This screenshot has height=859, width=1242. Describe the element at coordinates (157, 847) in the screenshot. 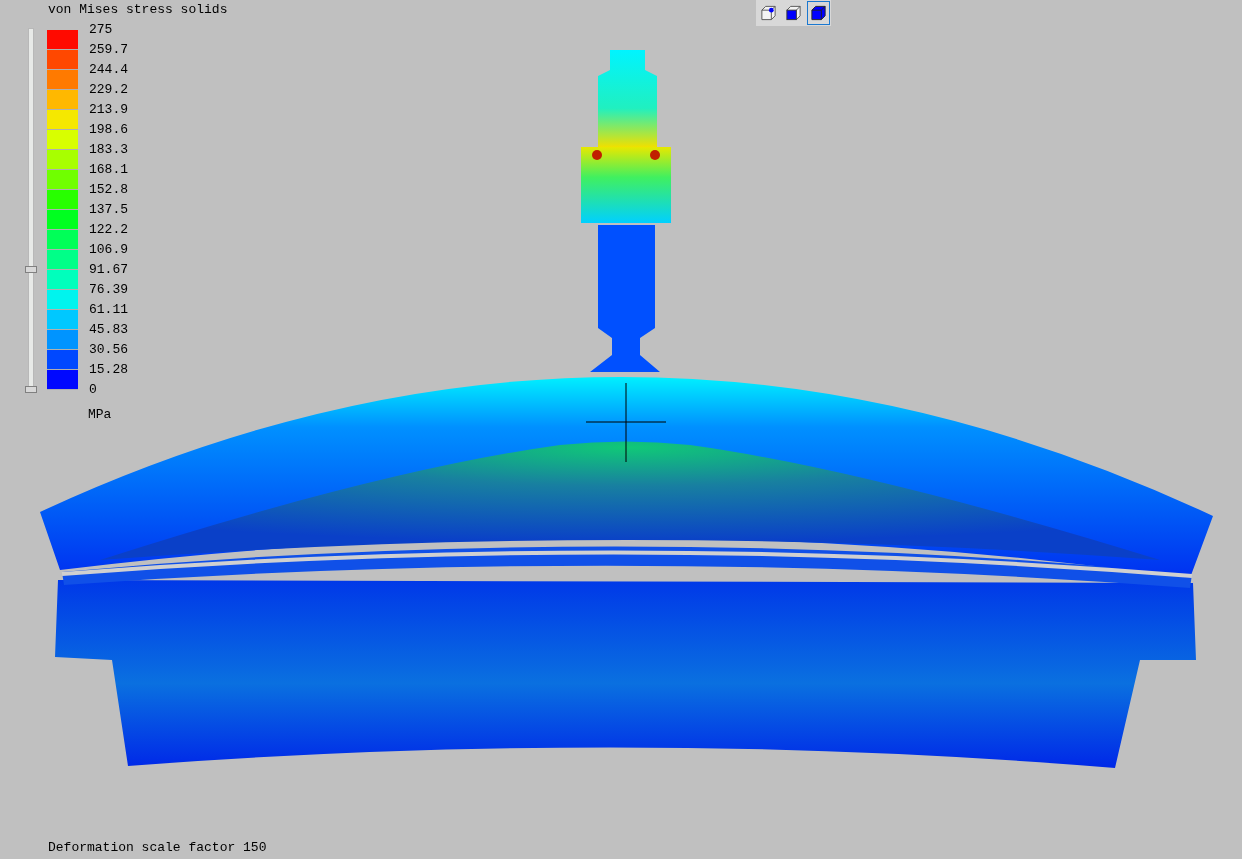

I see `status-text: Deformation scale factor 150` at that location.